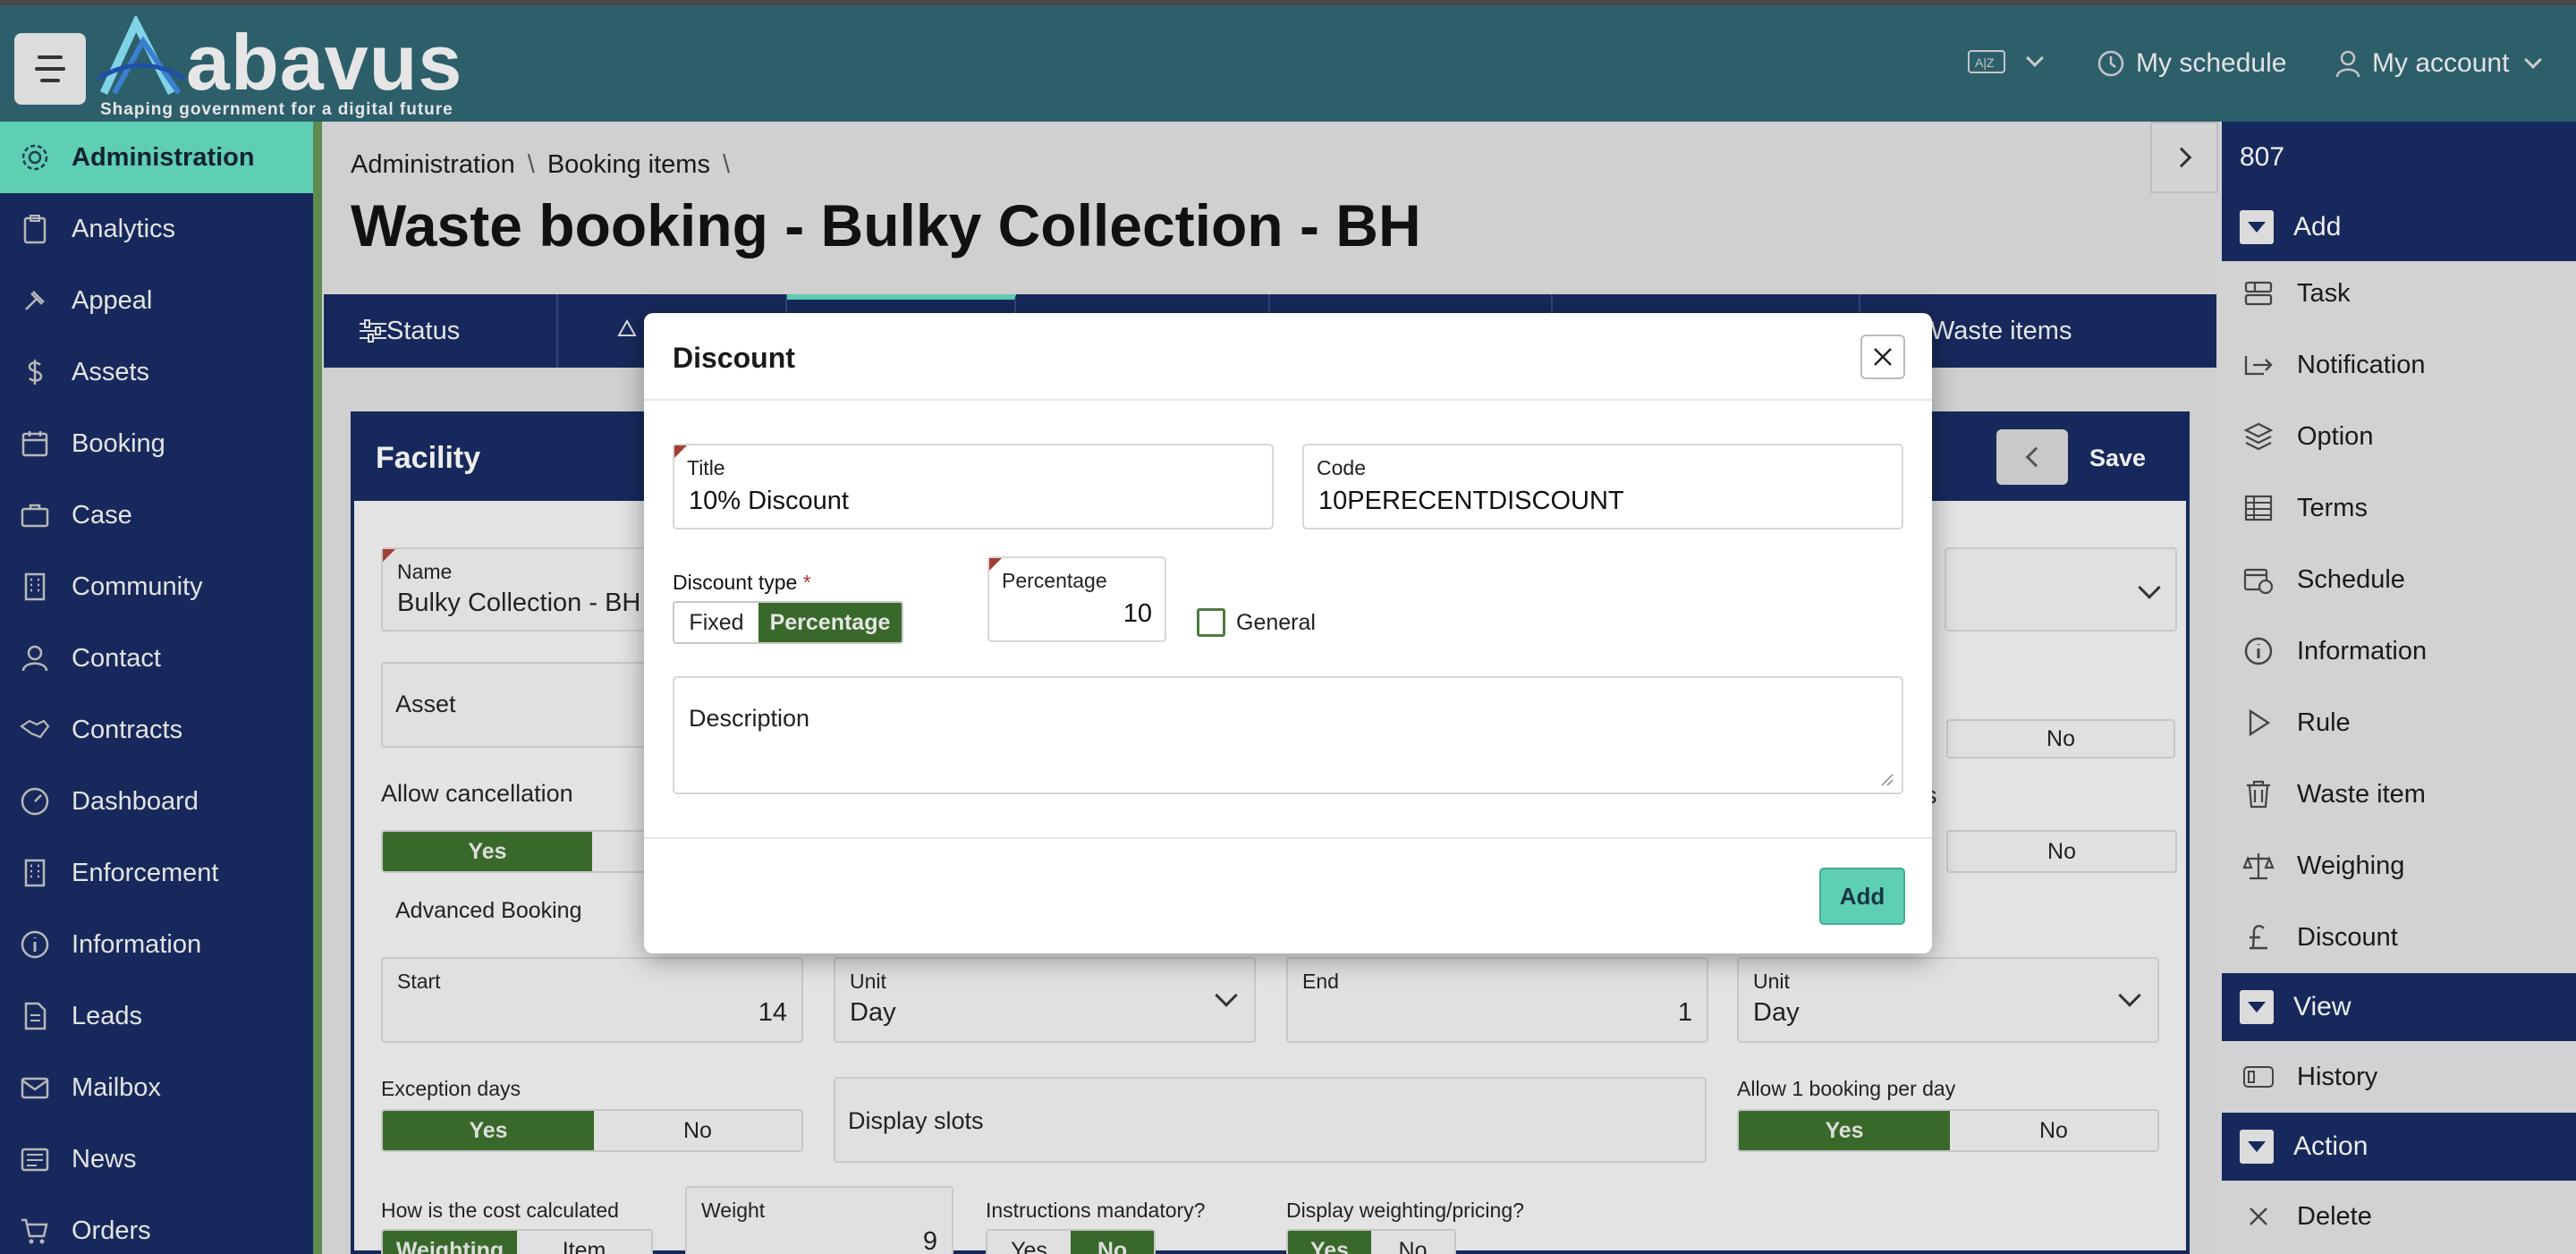  Describe the element at coordinates (1288, 838) in the screenshot. I see `dialog-footer-divider` at that location.